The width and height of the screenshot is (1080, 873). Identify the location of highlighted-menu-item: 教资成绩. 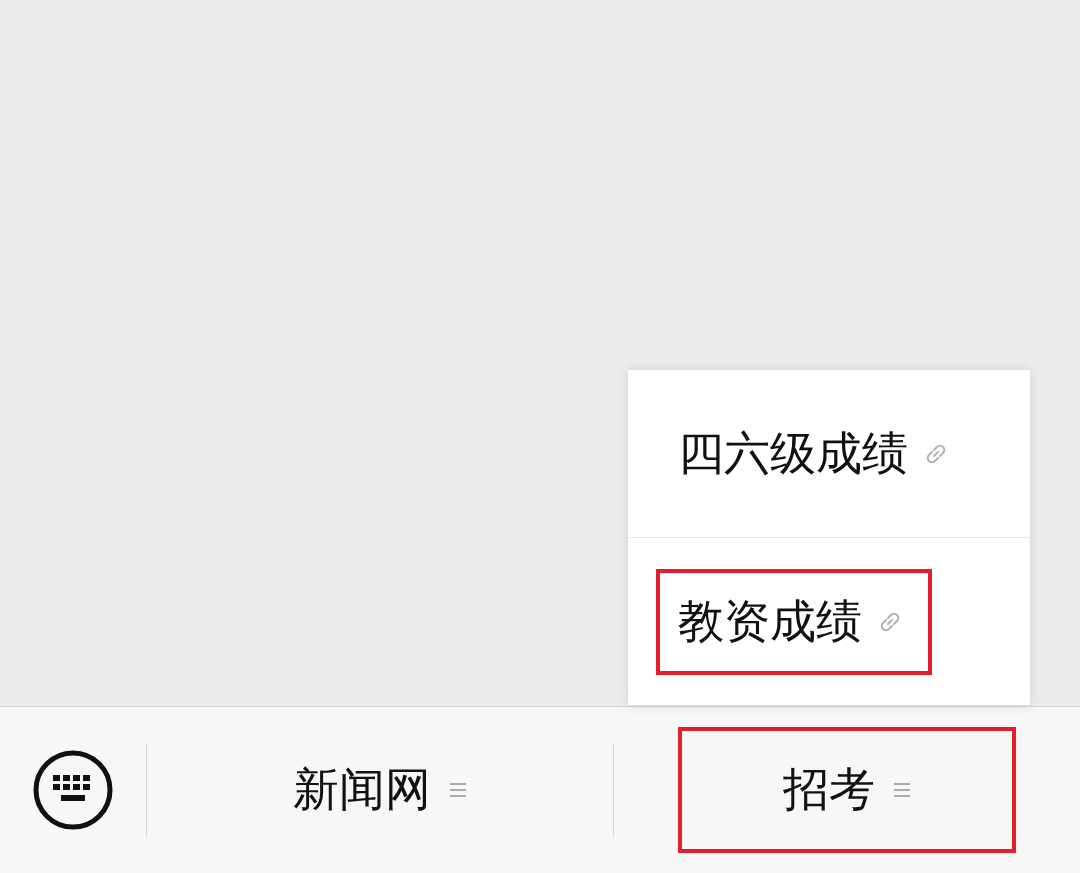
(794, 621).